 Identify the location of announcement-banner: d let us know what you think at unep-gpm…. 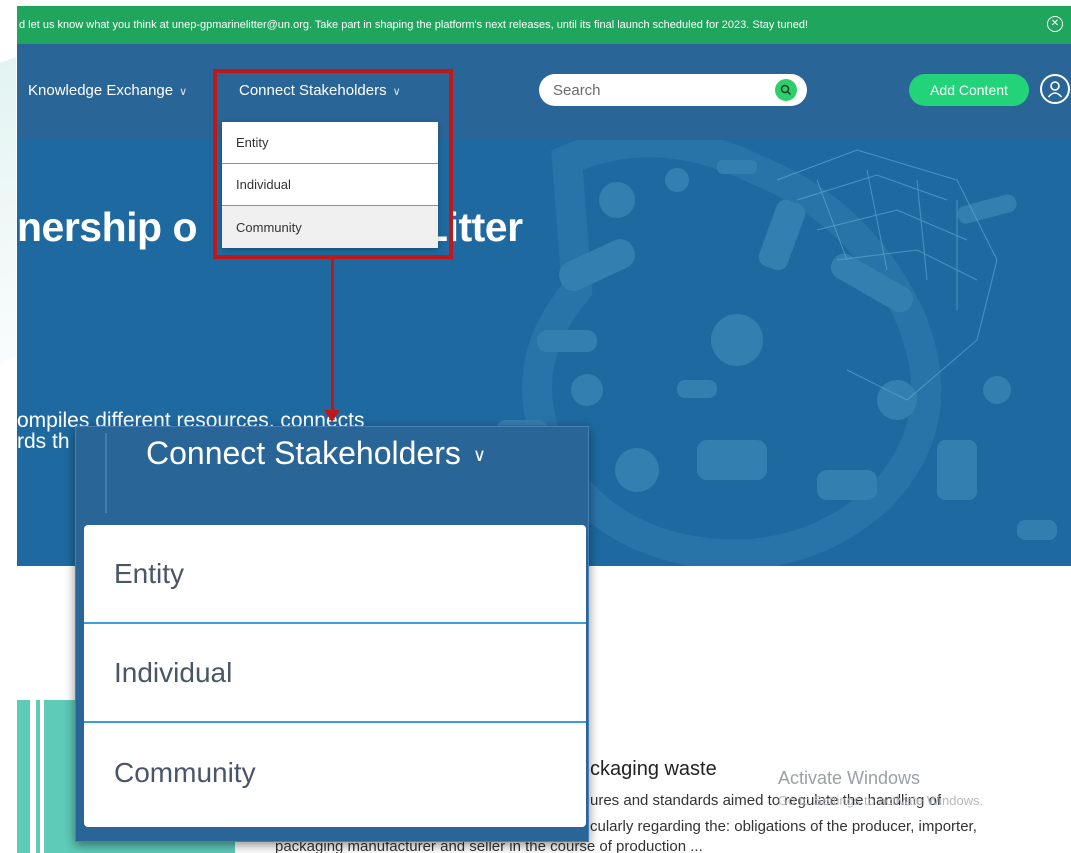
(544, 25).